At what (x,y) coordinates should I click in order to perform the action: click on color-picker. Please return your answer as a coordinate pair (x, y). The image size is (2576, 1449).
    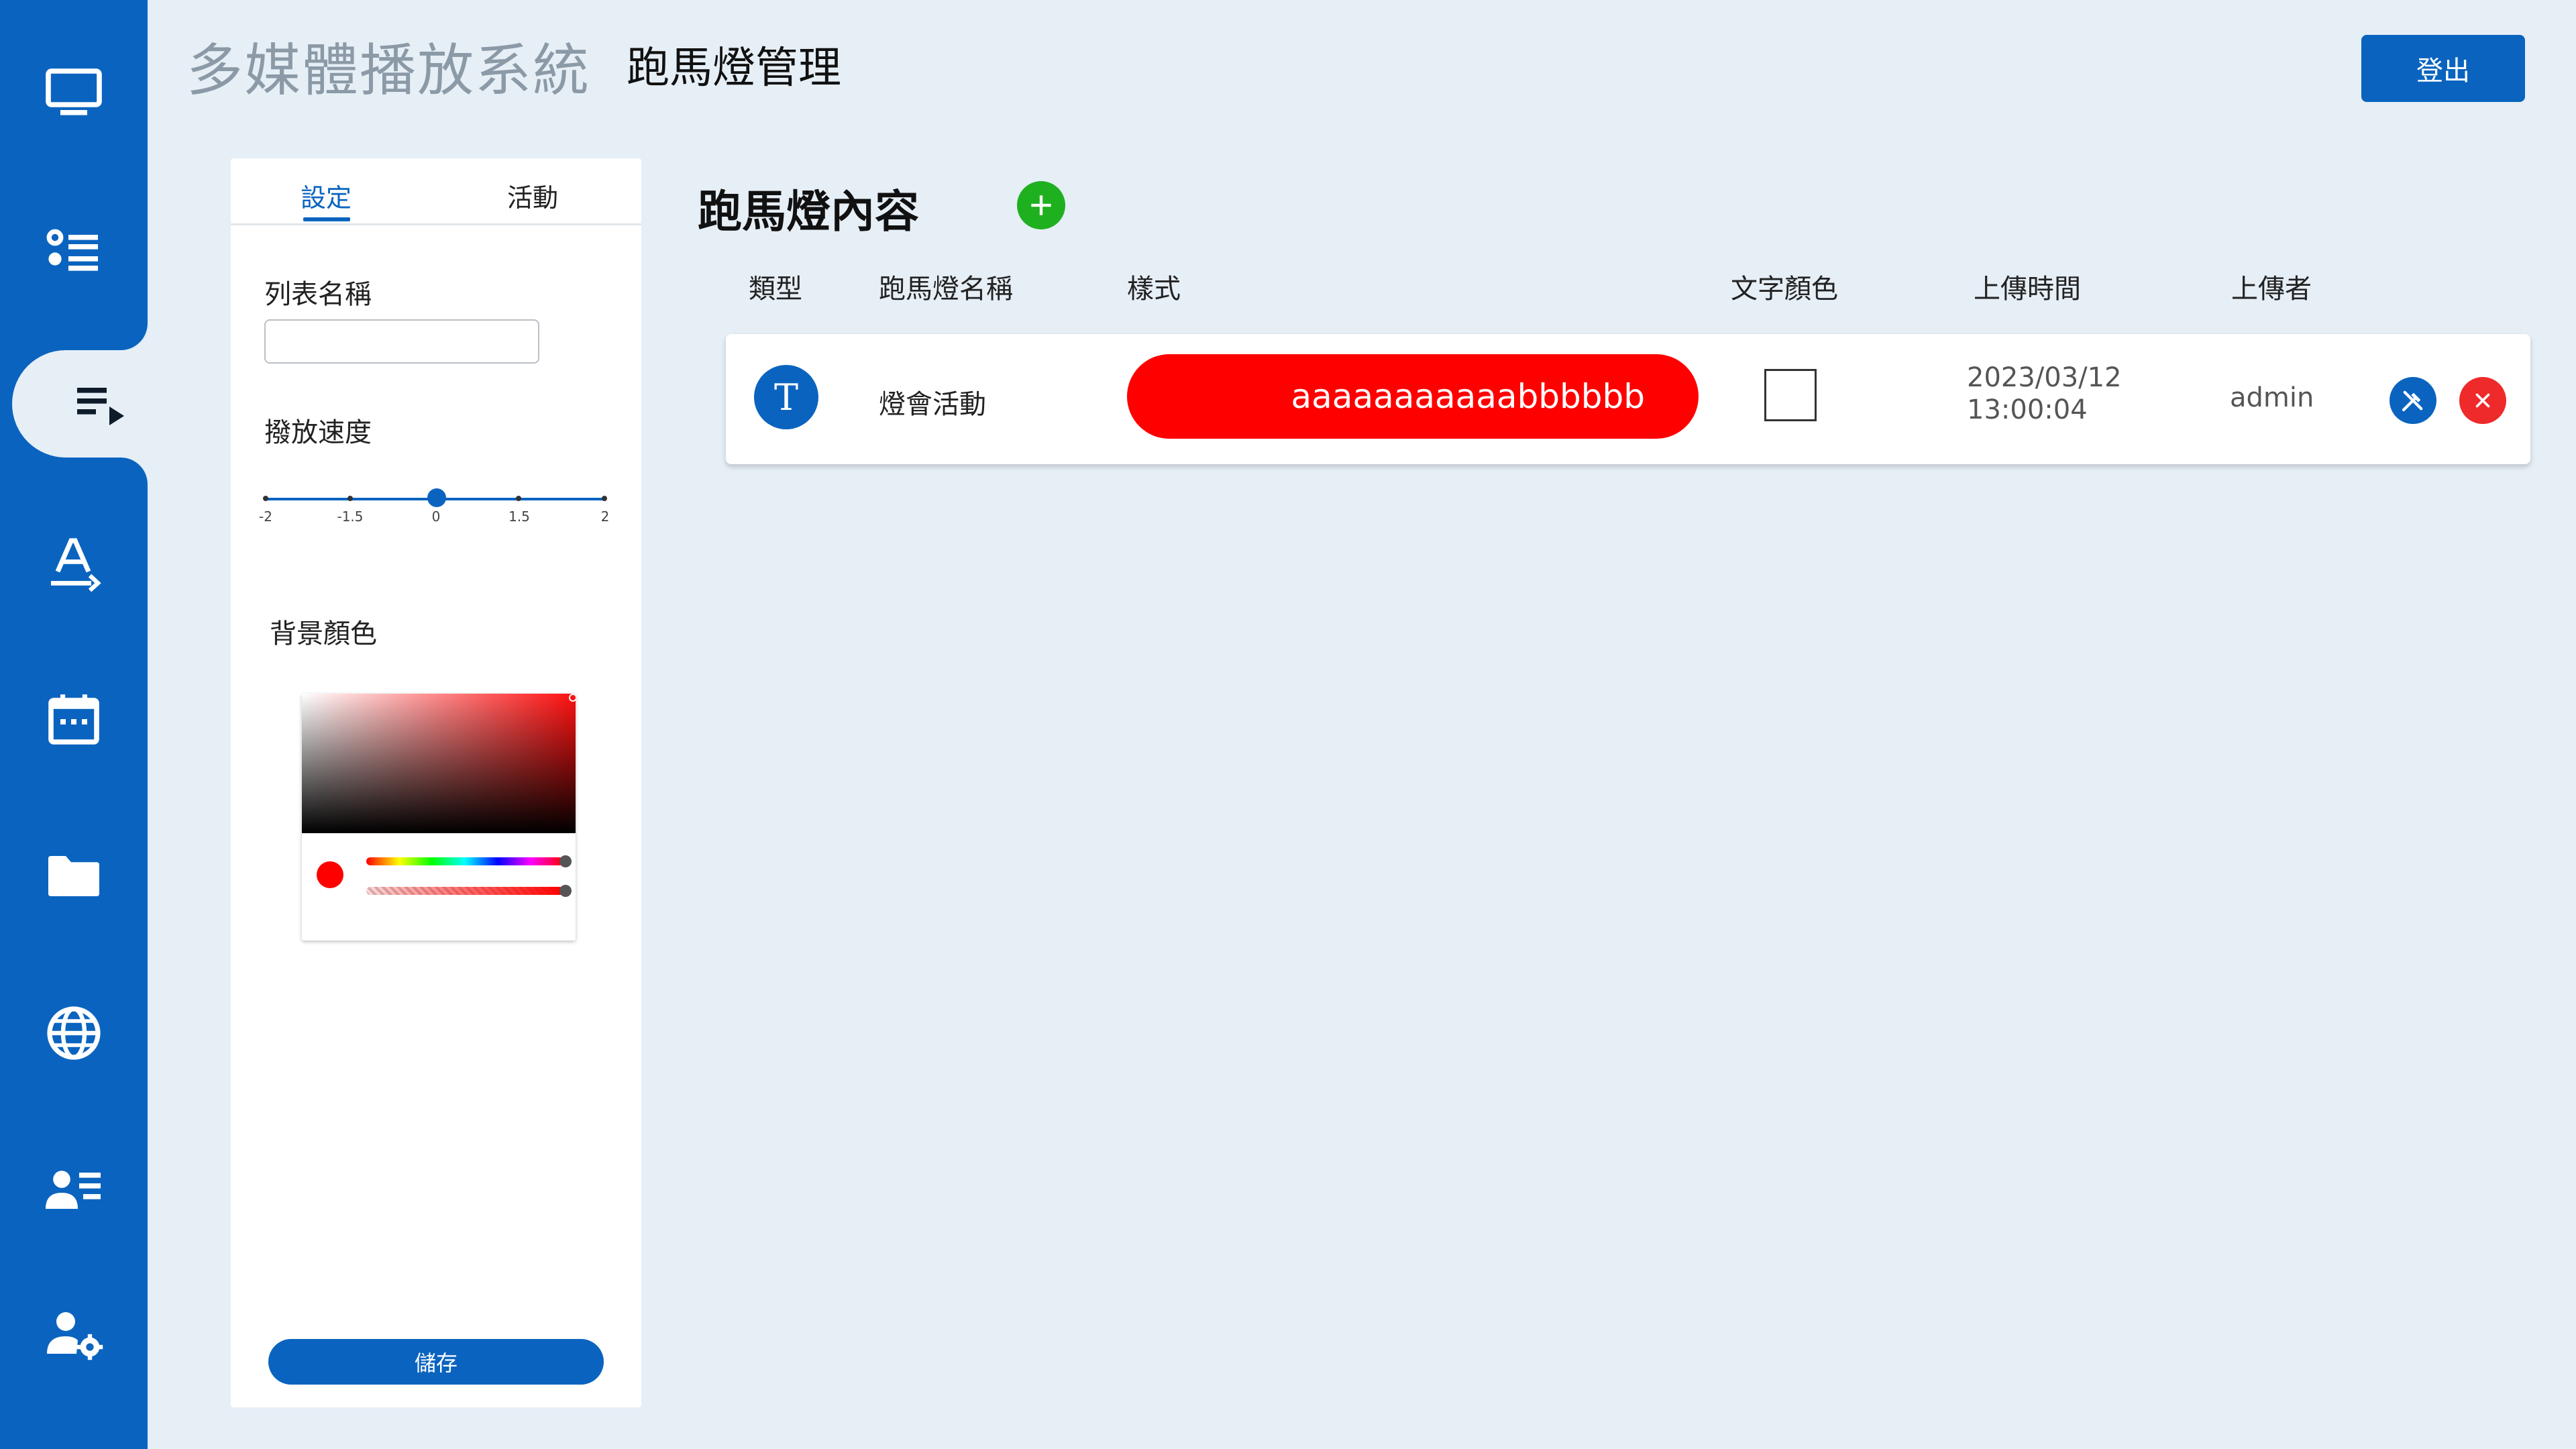
    Looking at the image, I should click on (439, 817).